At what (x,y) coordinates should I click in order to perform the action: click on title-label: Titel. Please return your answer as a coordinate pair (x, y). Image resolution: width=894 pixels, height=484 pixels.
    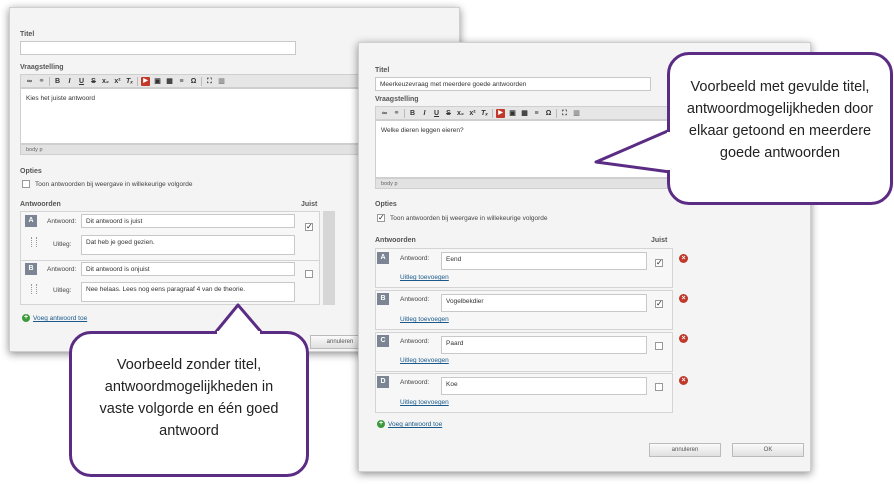
    Looking at the image, I should click on (27, 34).